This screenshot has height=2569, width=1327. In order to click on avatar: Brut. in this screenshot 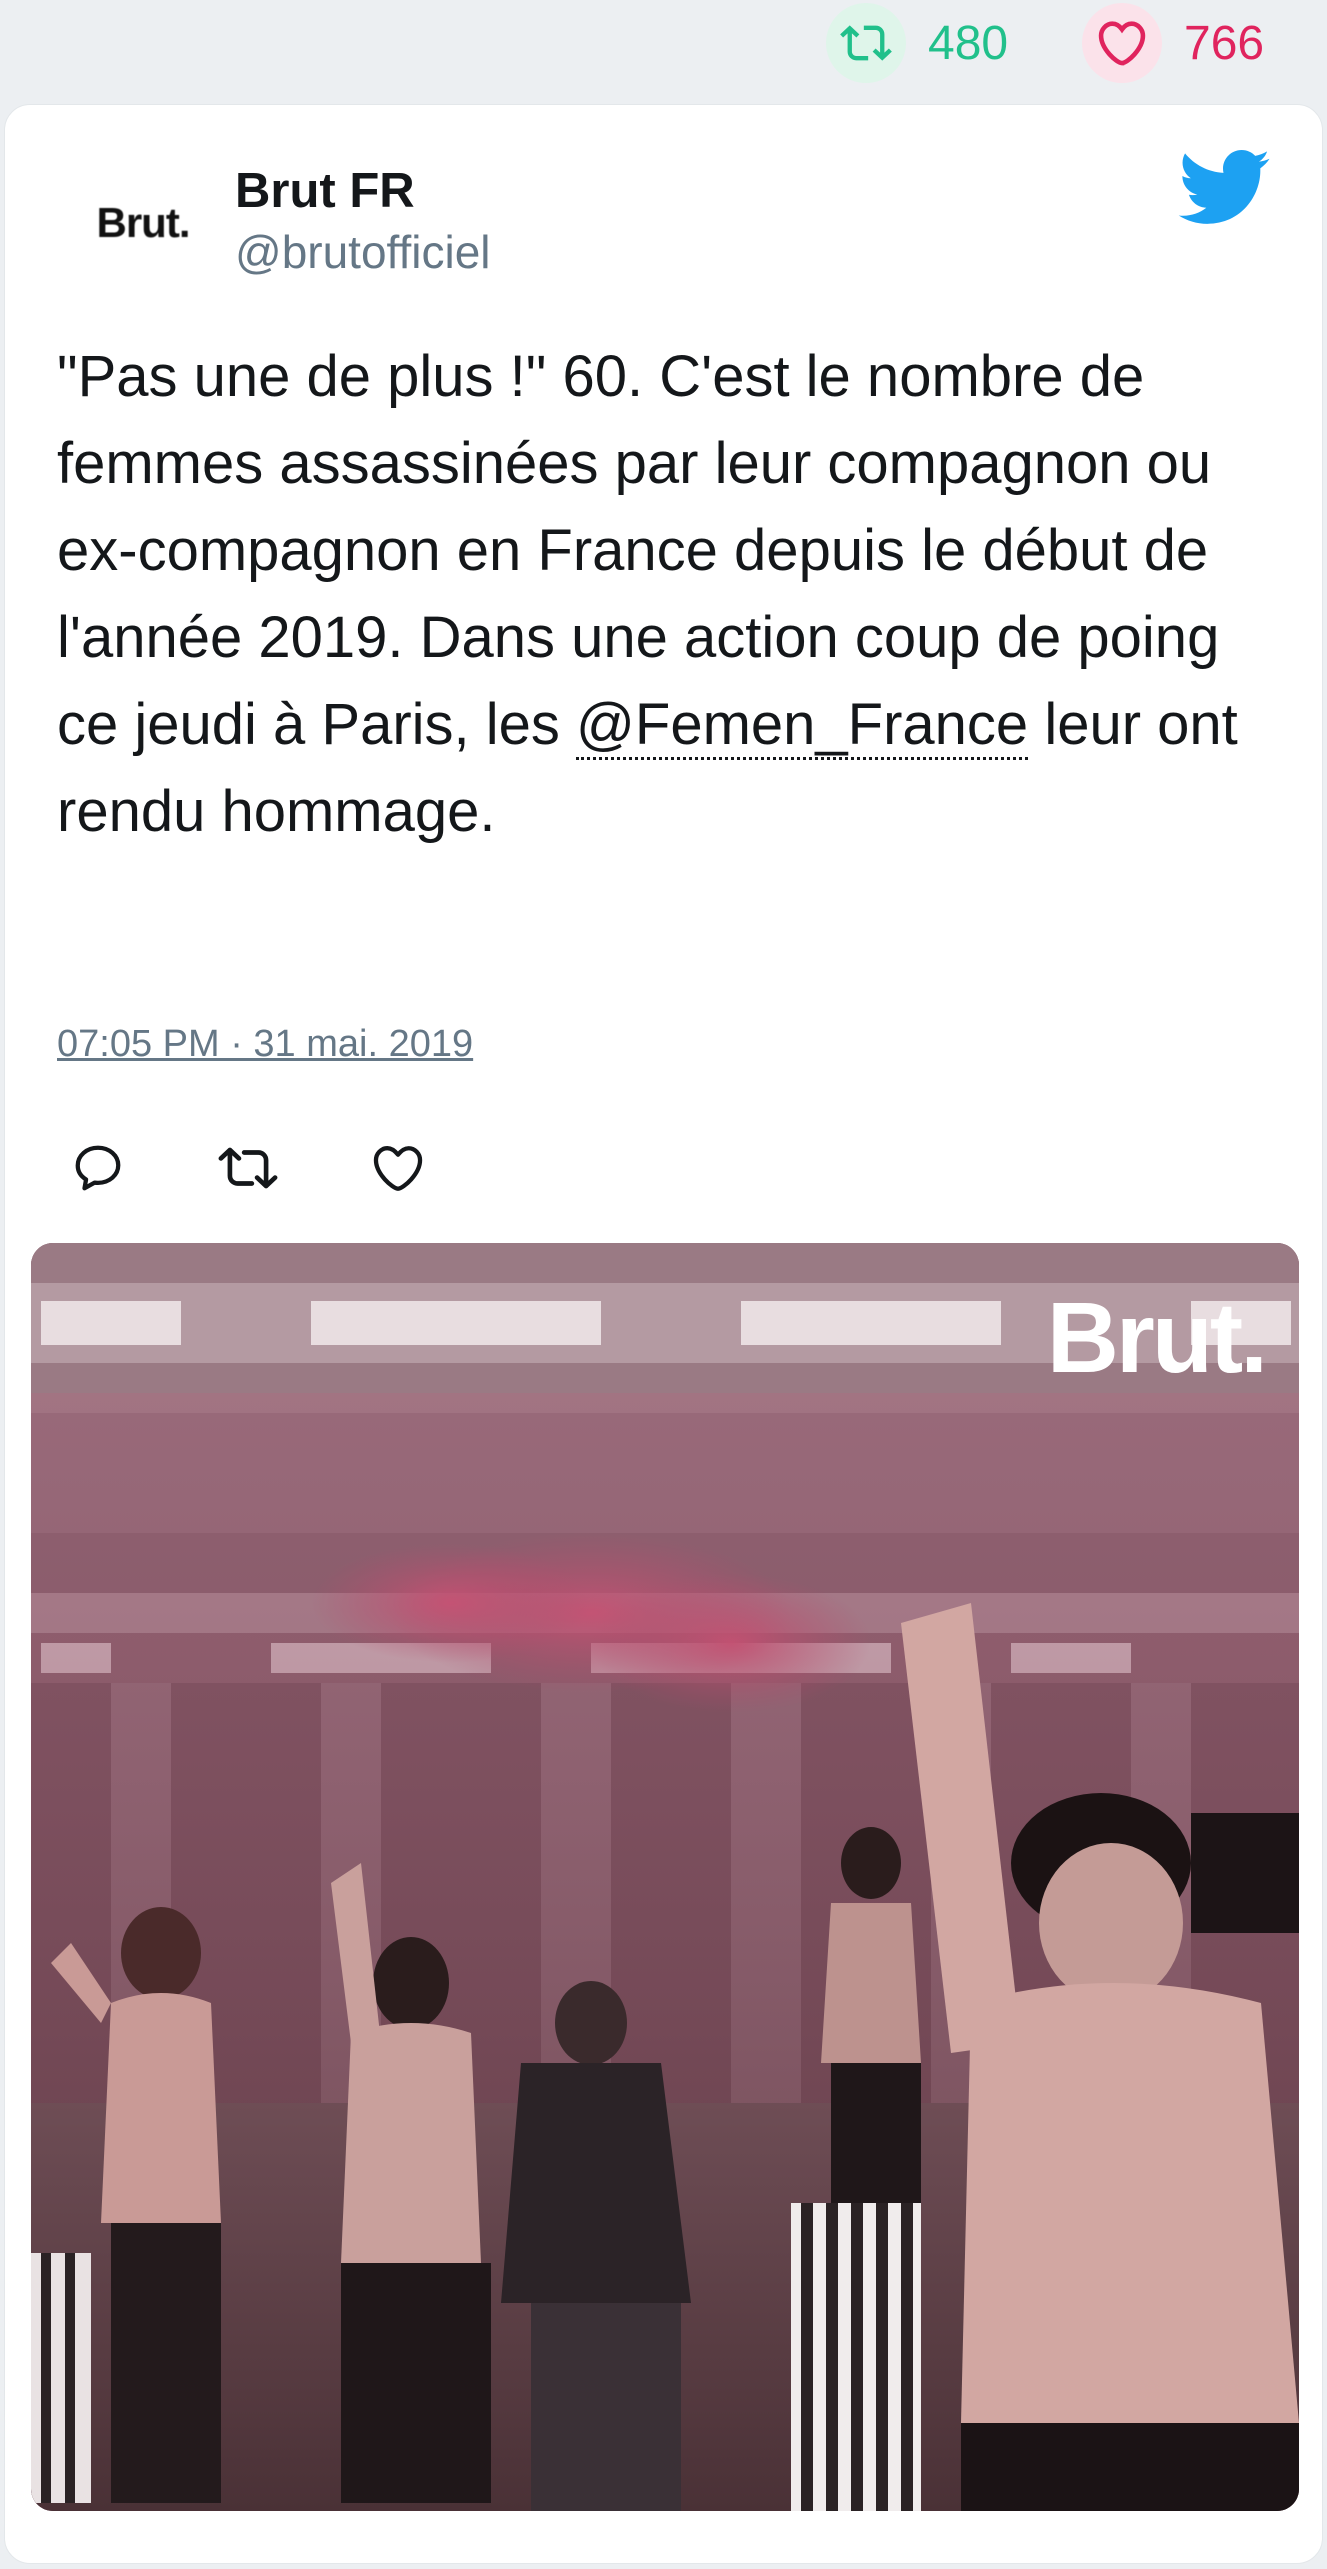, I will do `click(143, 223)`.